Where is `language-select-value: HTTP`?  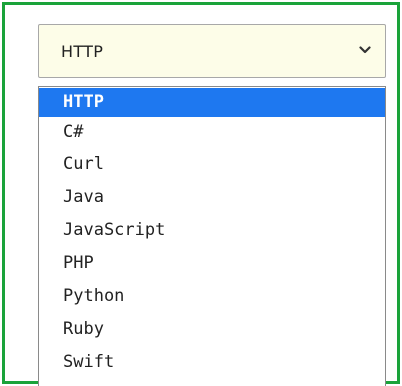 language-select-value: HTTP is located at coordinates (82, 51).